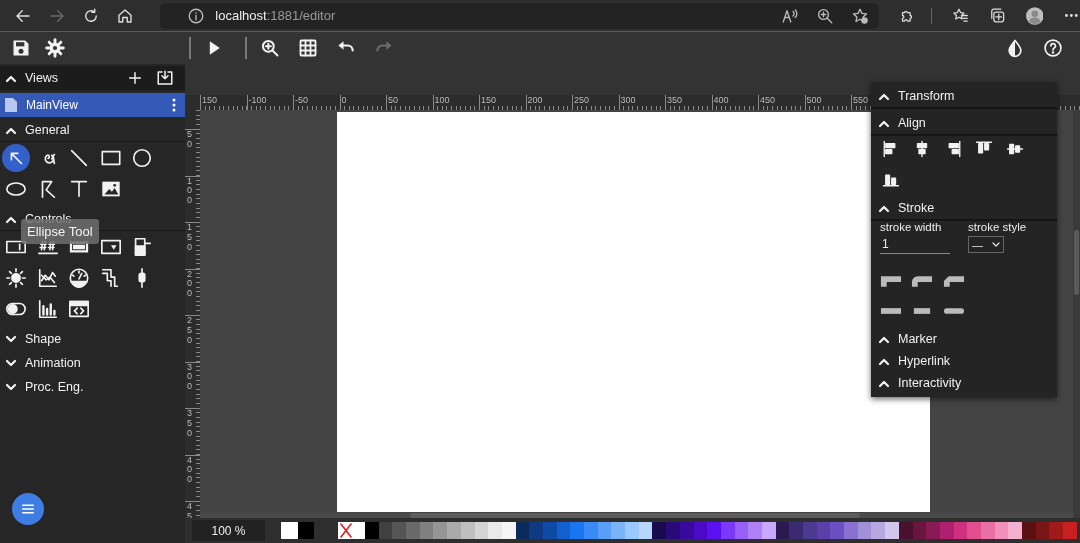 Image resolution: width=1080 pixels, height=543 pixels. I want to click on ruler-label: 500, so click(827, 100).